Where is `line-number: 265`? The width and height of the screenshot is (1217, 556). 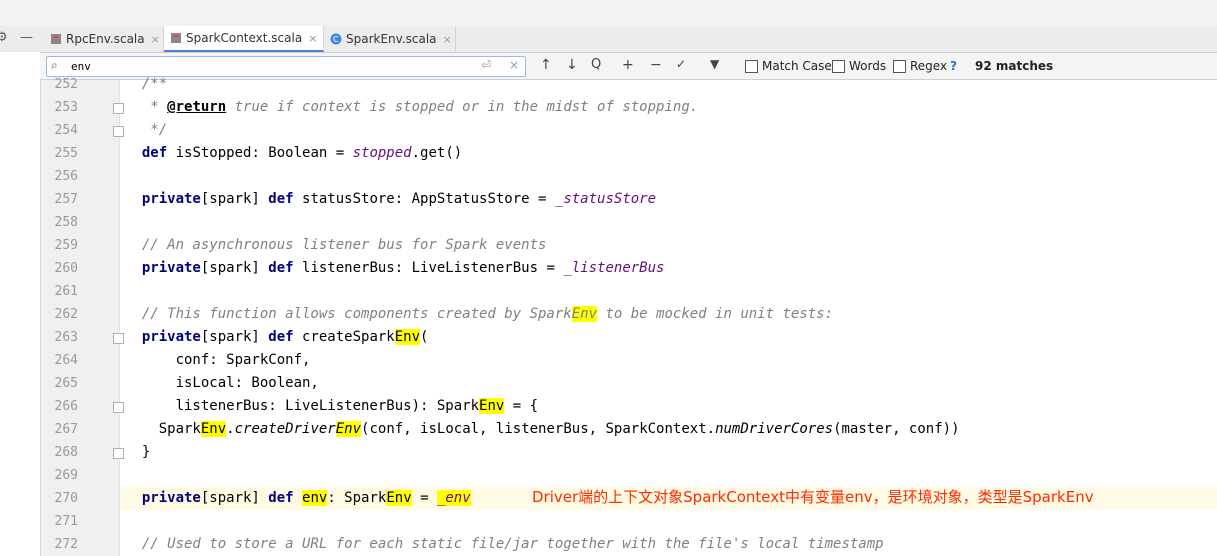 line-number: 265 is located at coordinates (66, 383).